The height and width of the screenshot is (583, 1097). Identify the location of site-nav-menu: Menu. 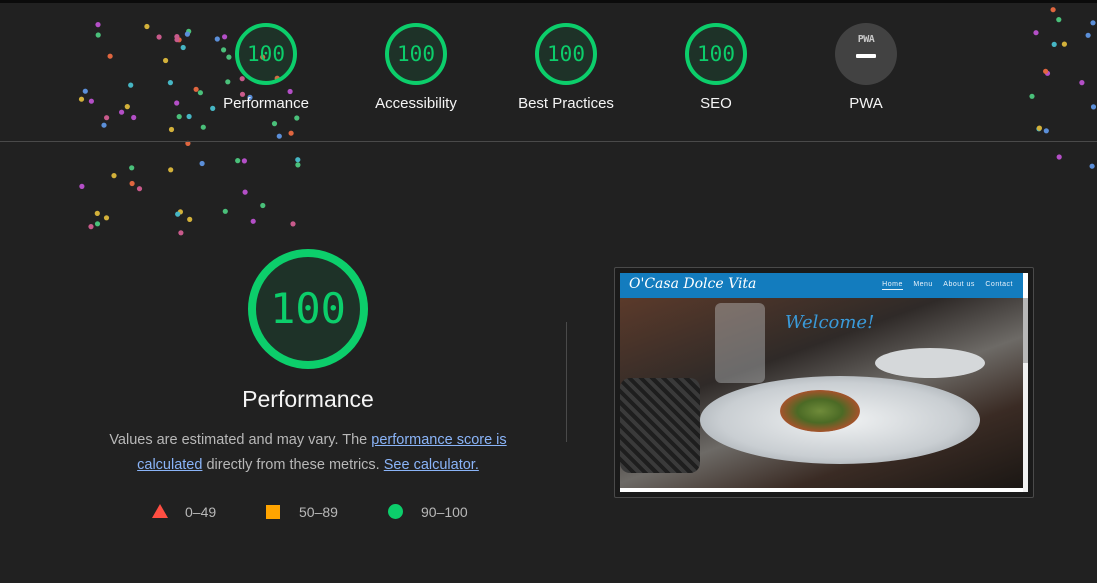
(923, 284).